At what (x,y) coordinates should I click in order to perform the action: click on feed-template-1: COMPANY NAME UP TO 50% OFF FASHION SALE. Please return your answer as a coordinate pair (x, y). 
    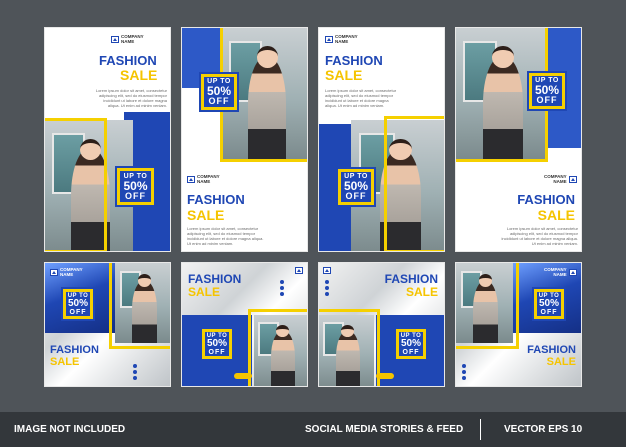
    Looking at the image, I should click on (107, 324).